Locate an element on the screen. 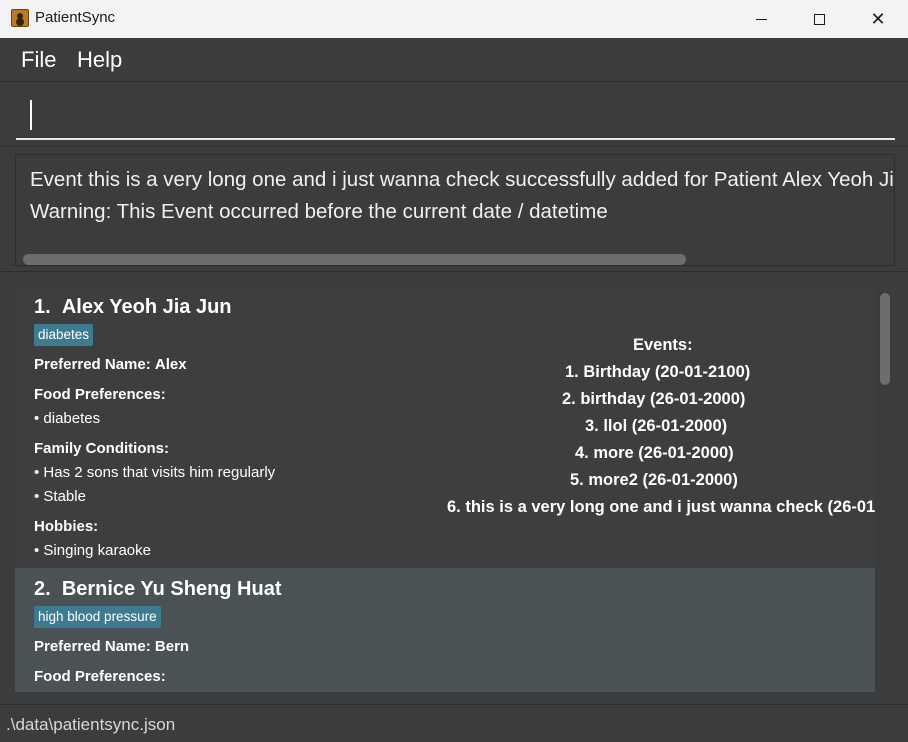  horizontal-scrollbar is located at coordinates (354, 259).